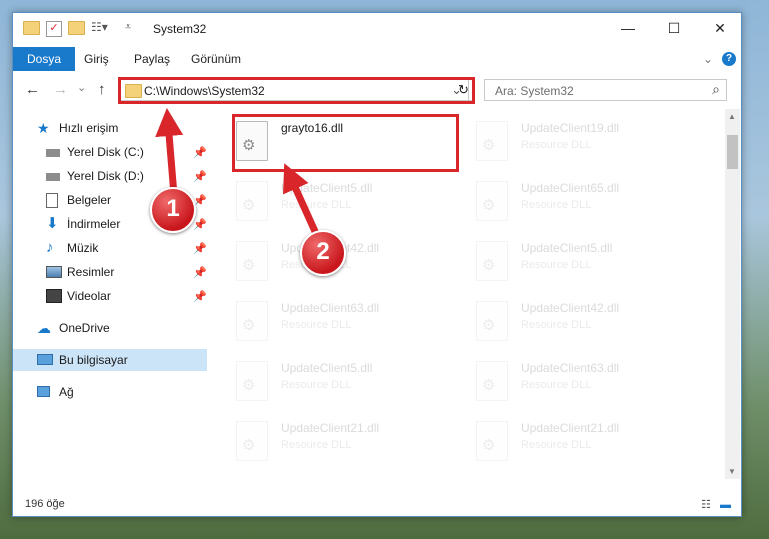 The width and height of the screenshot is (769, 539). I want to click on recent-locations-button: ⌄, so click(81, 87).